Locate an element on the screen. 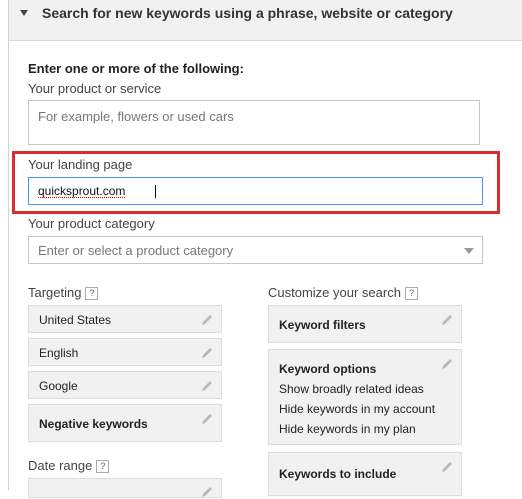 This screenshot has height=499, width=522. network-value: Google is located at coordinates (58, 386).